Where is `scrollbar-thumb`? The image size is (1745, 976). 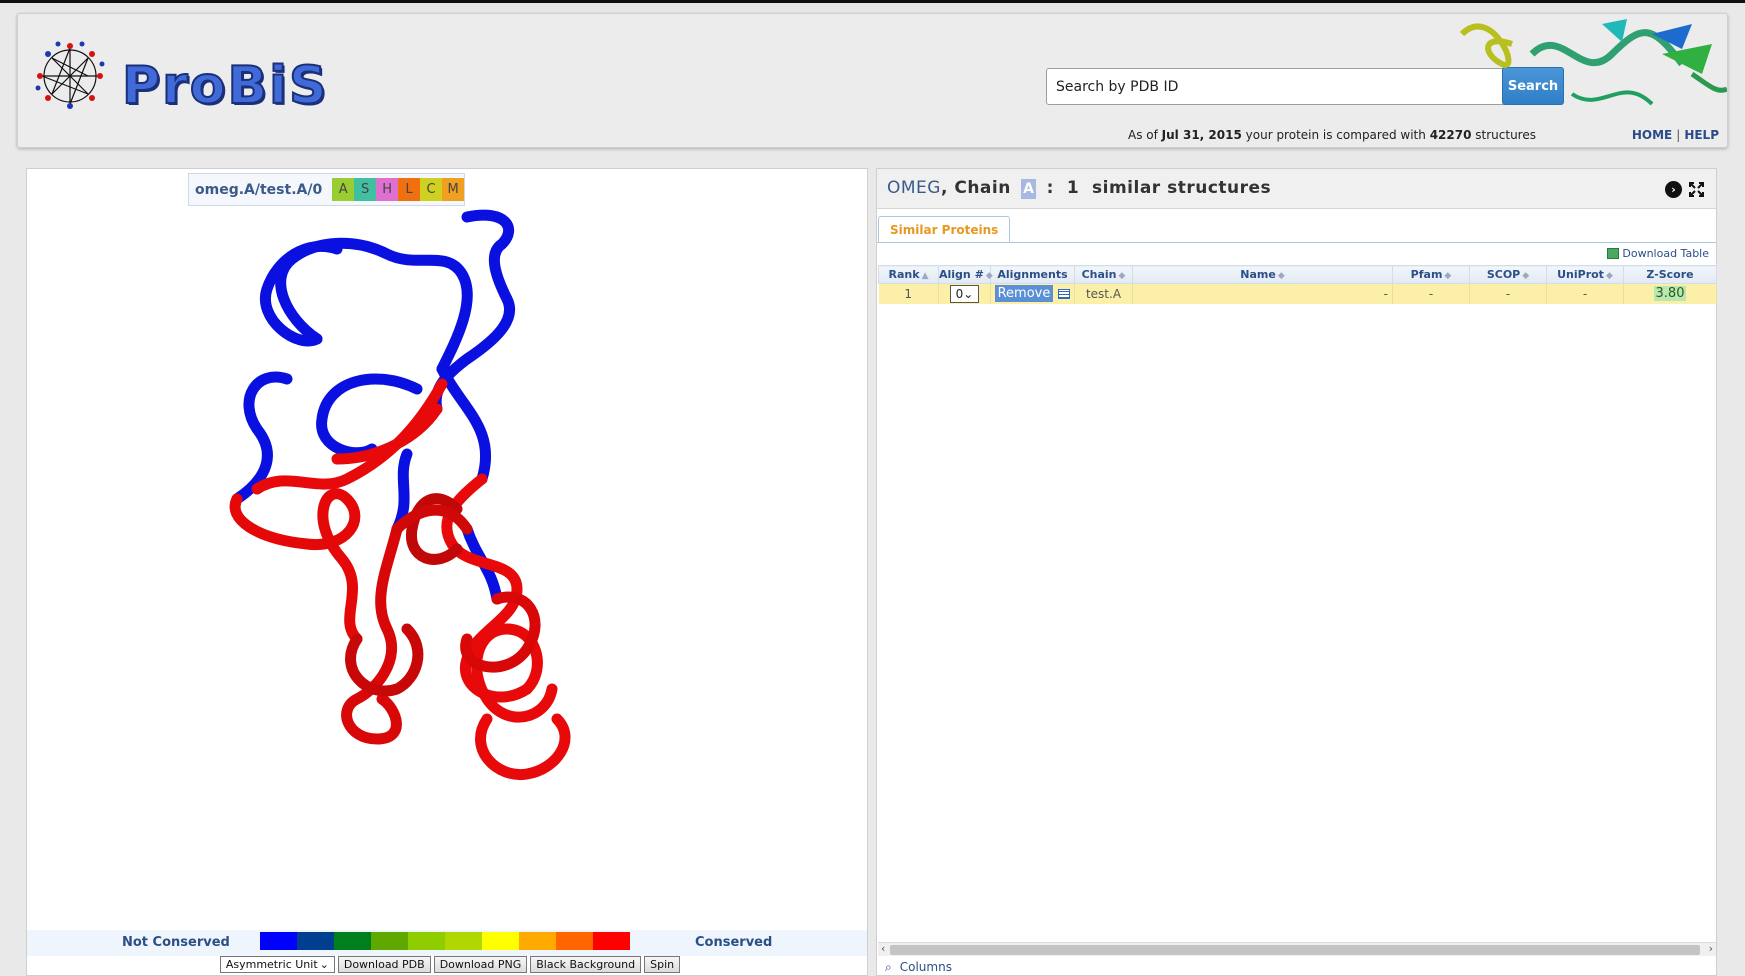
scrollbar-thumb is located at coordinates (1295, 950).